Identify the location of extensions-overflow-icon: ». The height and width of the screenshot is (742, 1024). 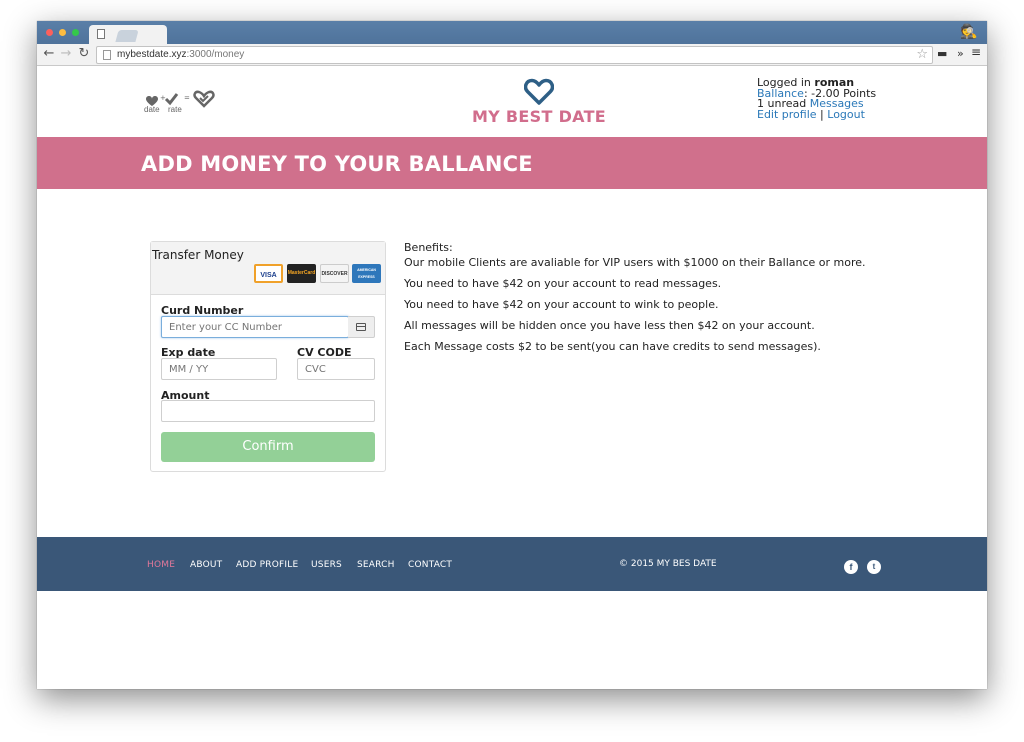
(960, 53).